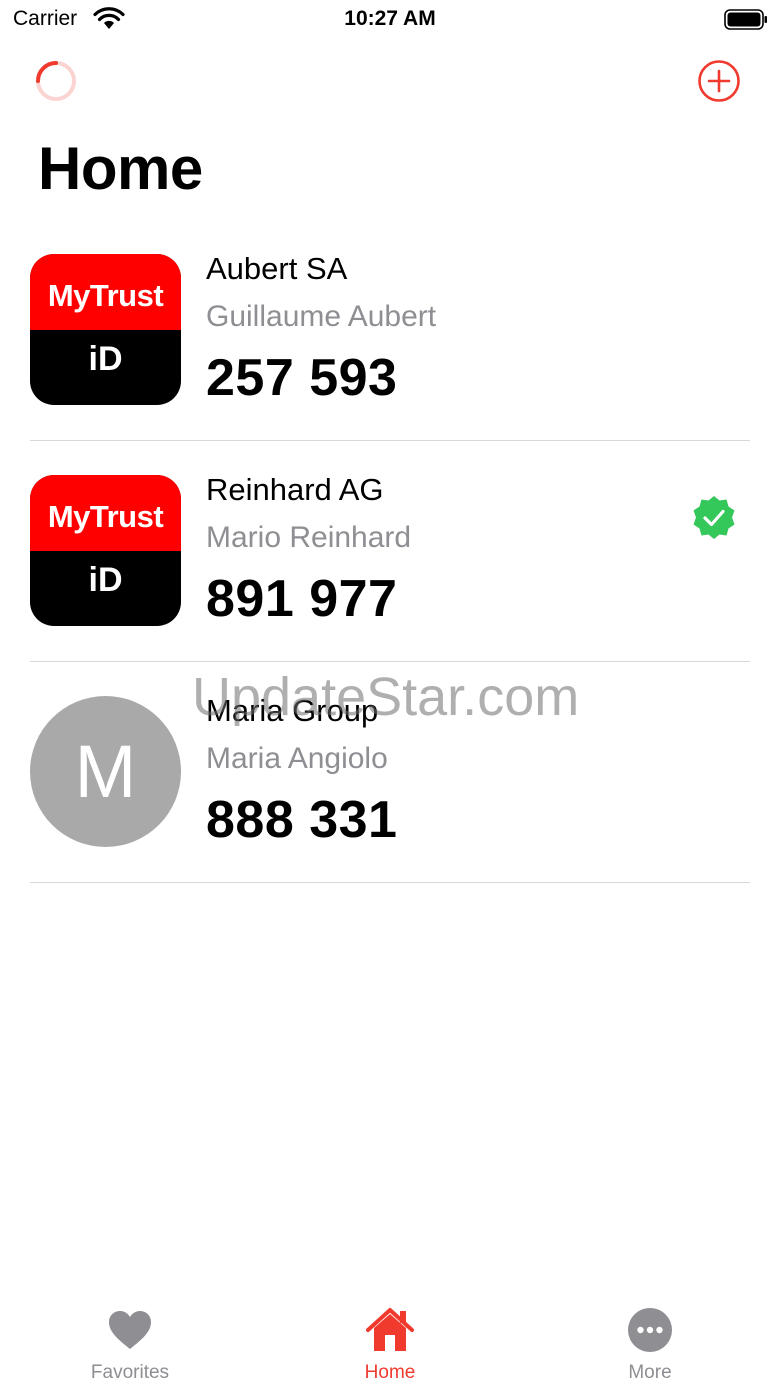 This screenshot has height=1387, width=780. I want to click on otp-code: 257 593, so click(302, 378).